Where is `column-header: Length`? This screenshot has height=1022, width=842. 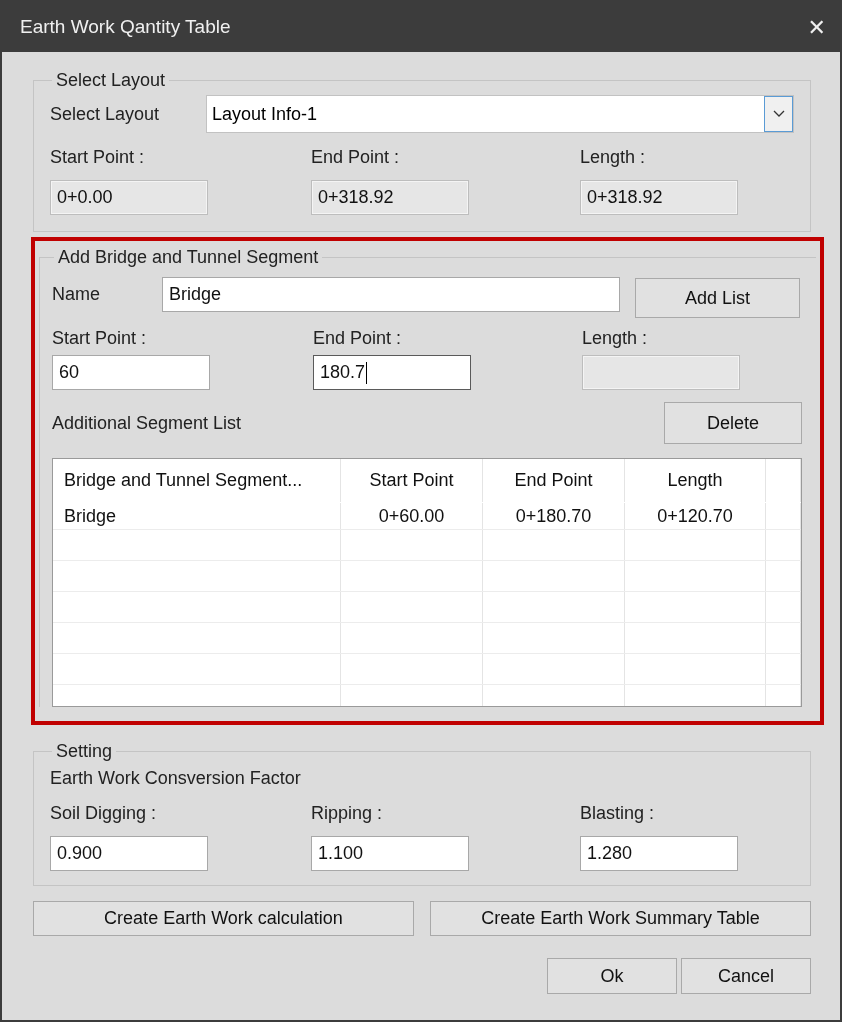
column-header: Length is located at coordinates (695, 480).